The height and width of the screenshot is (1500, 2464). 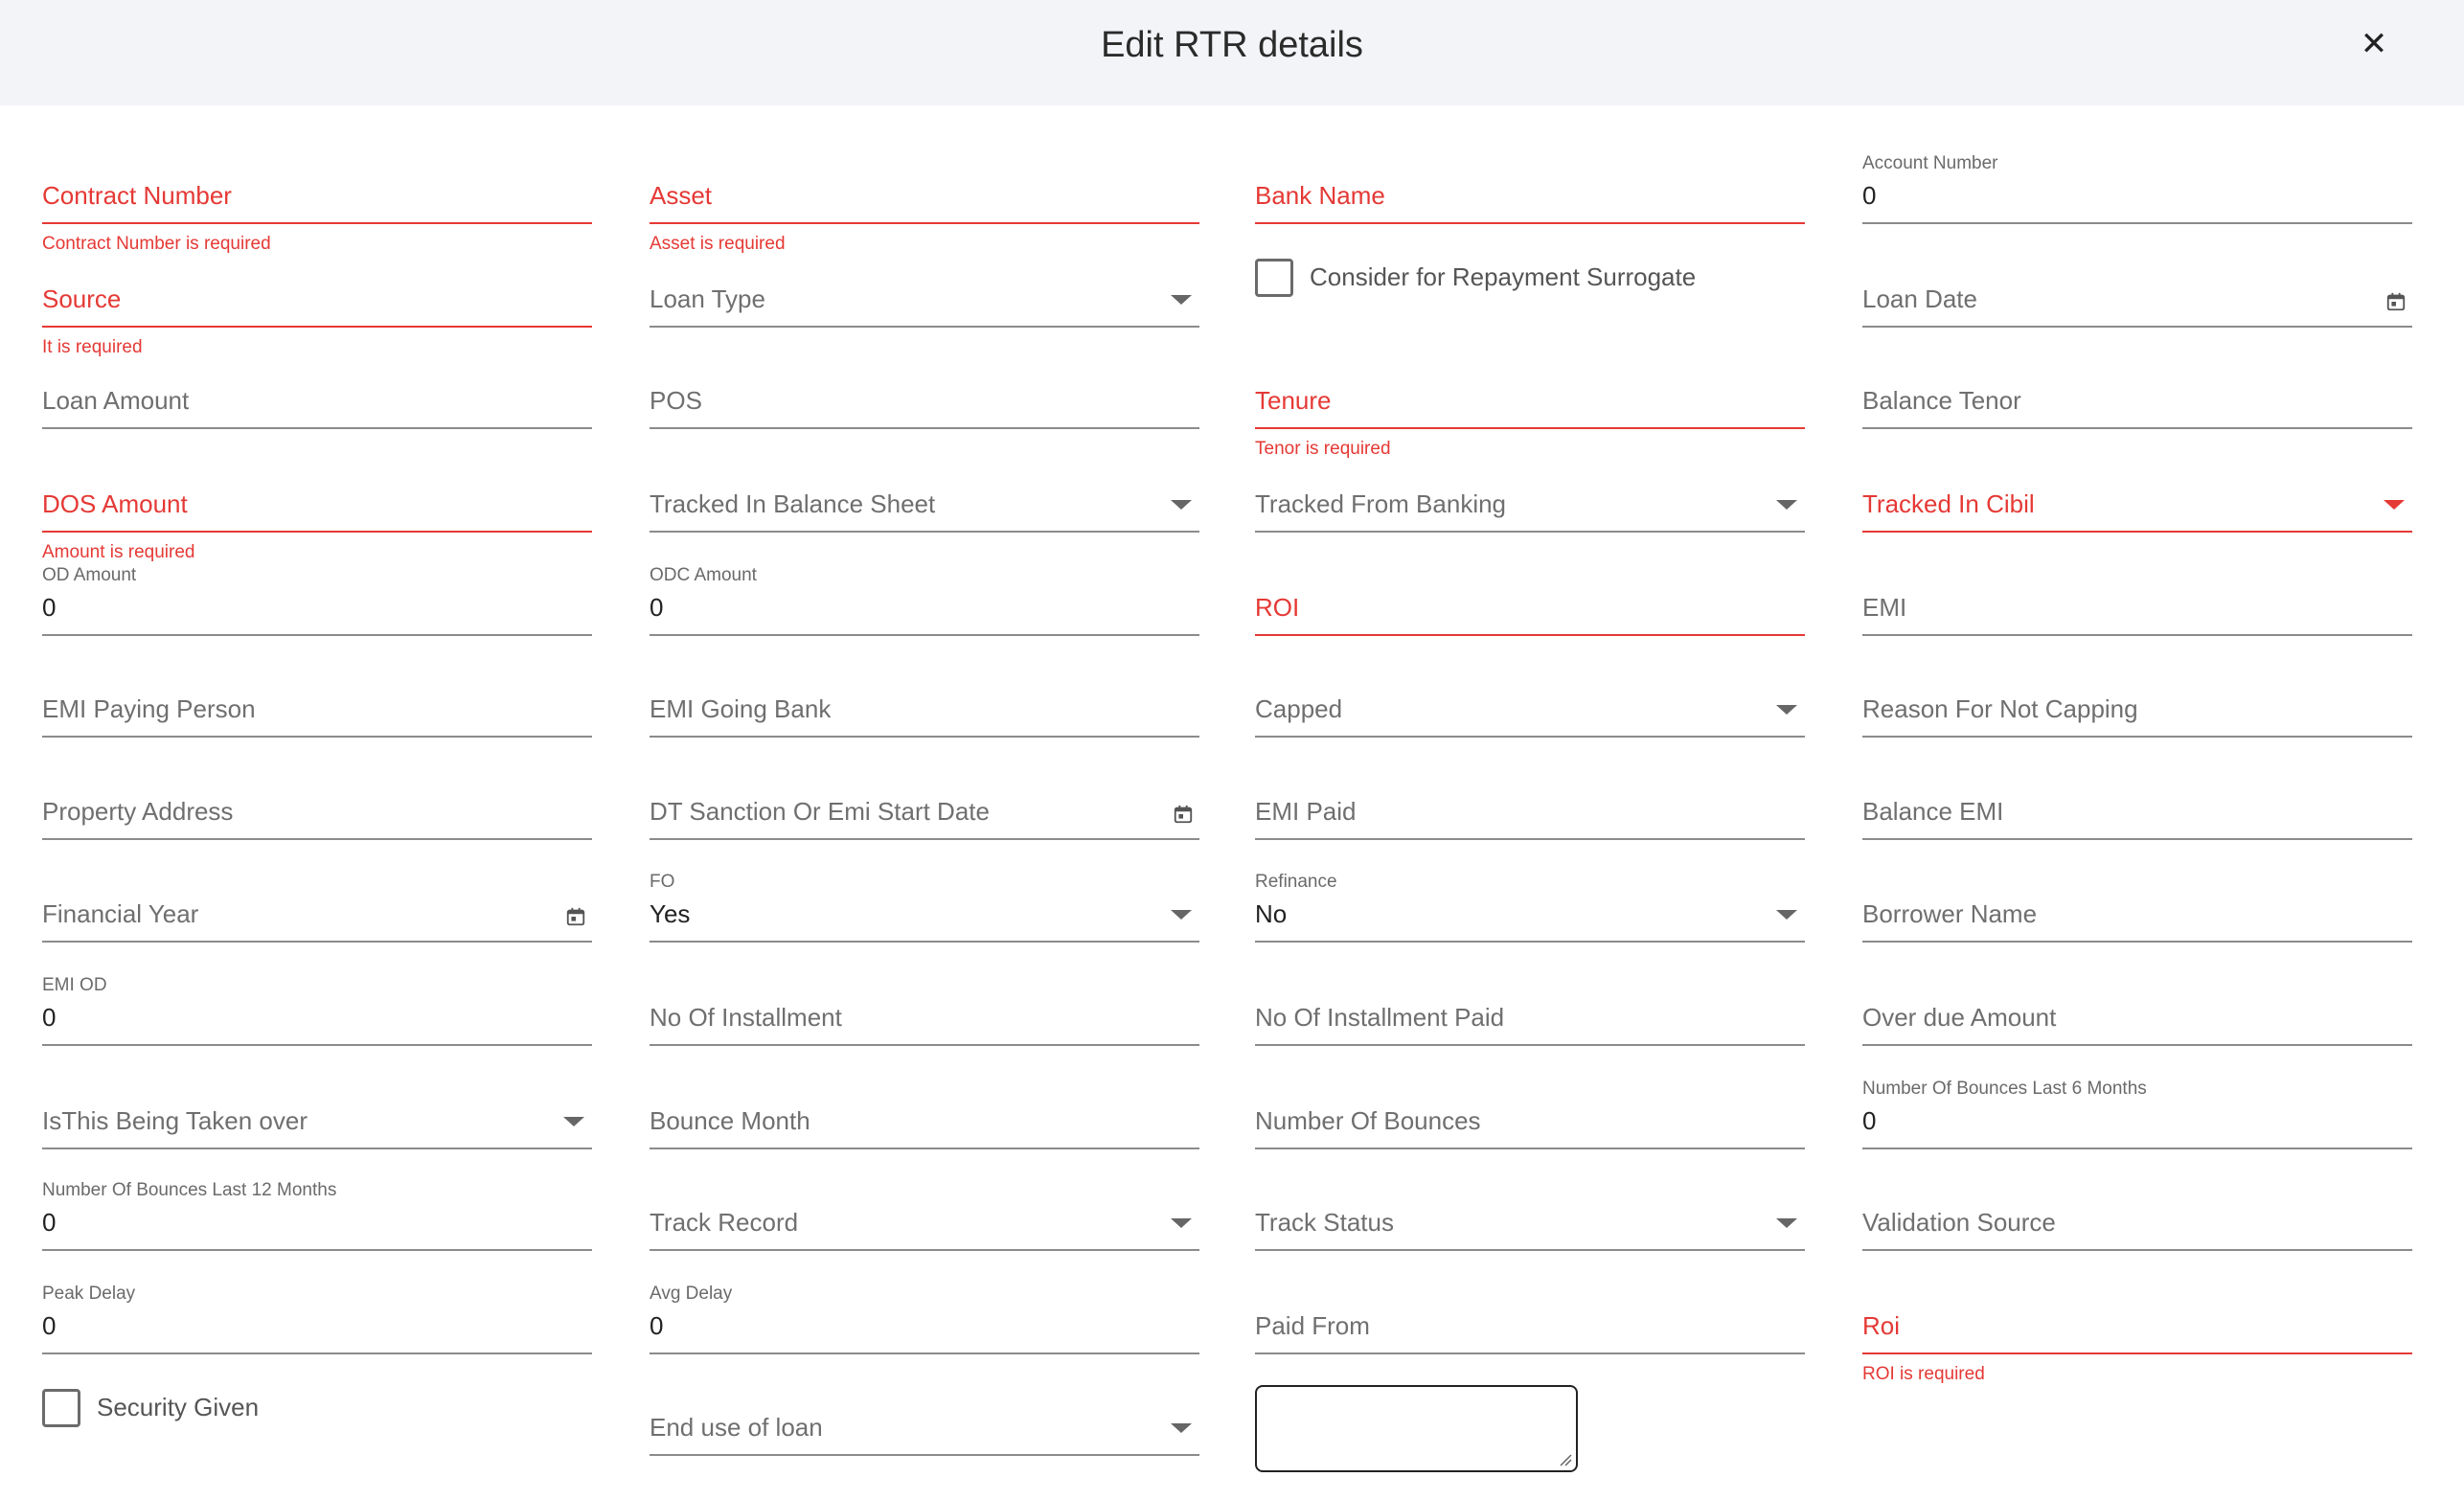 I want to click on tracked-banking-select: Tracked From Banking, so click(x=1530, y=494).